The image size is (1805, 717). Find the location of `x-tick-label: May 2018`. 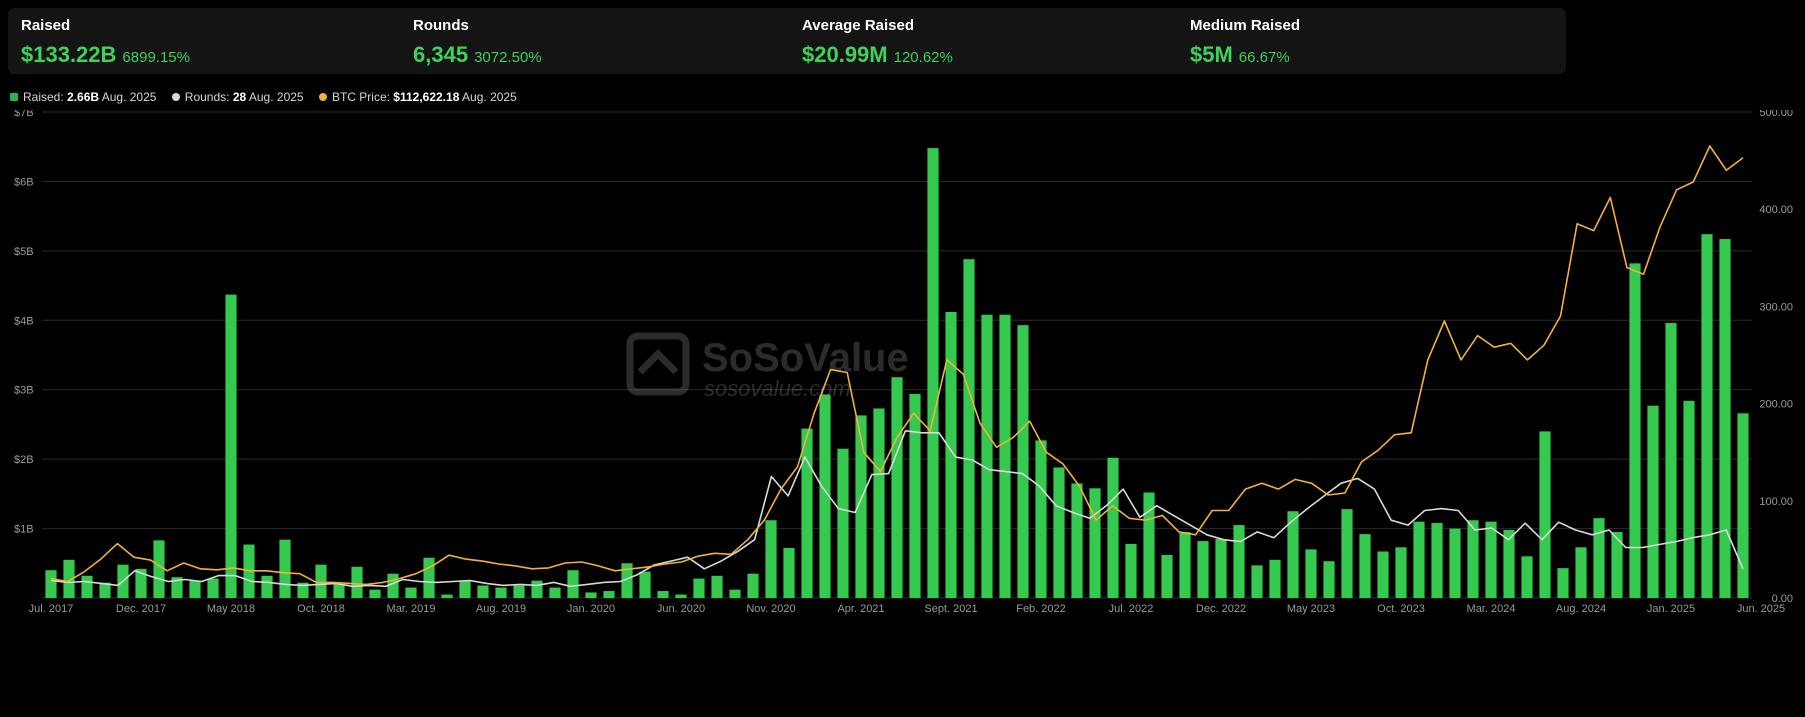

x-tick-label: May 2018 is located at coordinates (231, 609).